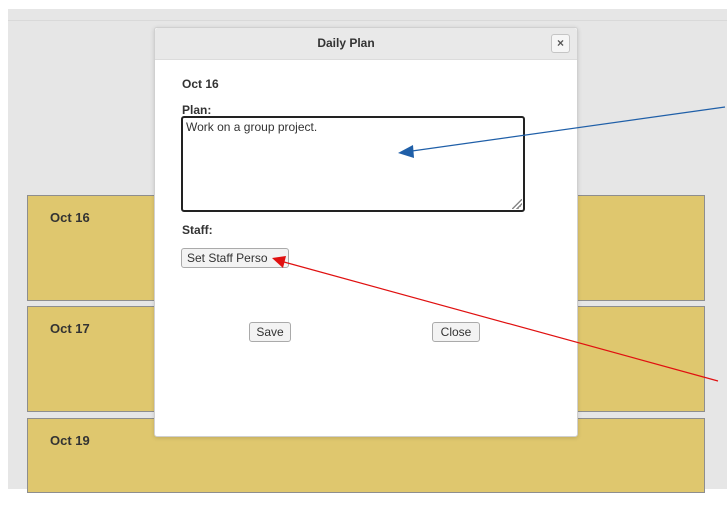 Image resolution: width=727 pixels, height=516 pixels. I want to click on resize-grip-icon, so click(517, 204).